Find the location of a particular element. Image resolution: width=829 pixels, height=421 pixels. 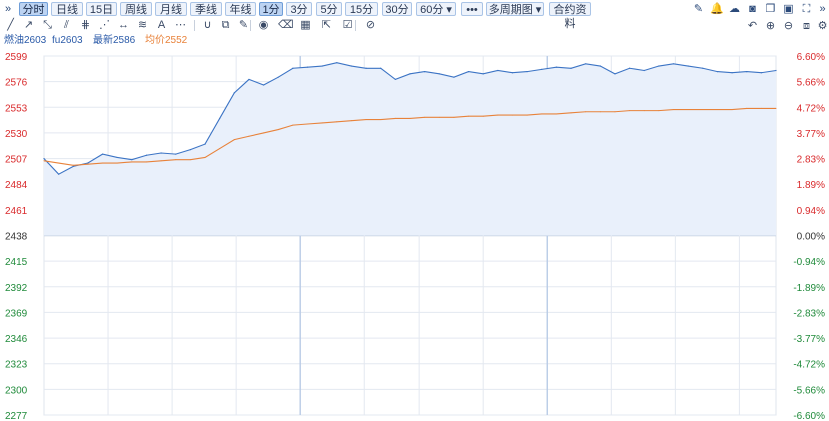

period-button-2: 15日 is located at coordinates (101, 9).